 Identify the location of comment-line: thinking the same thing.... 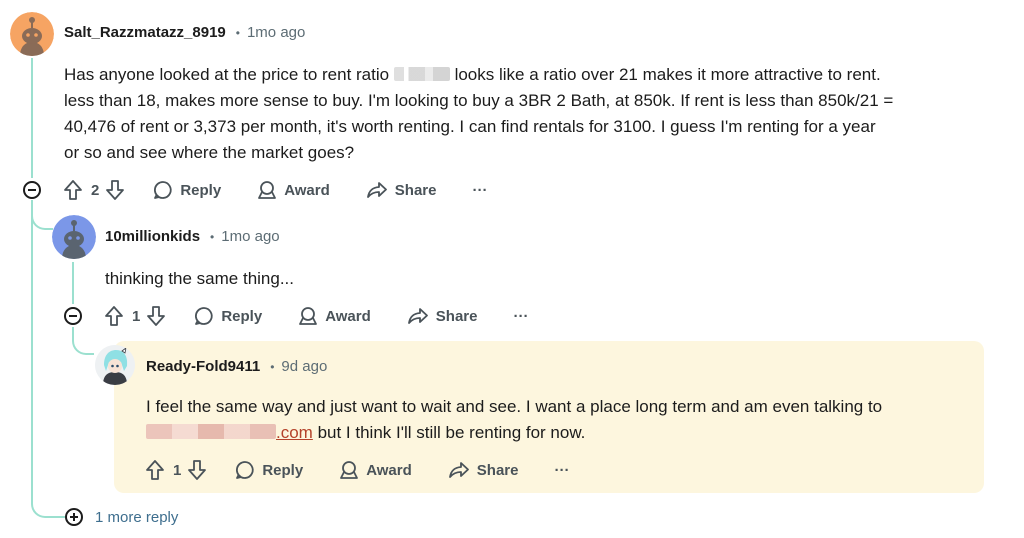
(200, 278).